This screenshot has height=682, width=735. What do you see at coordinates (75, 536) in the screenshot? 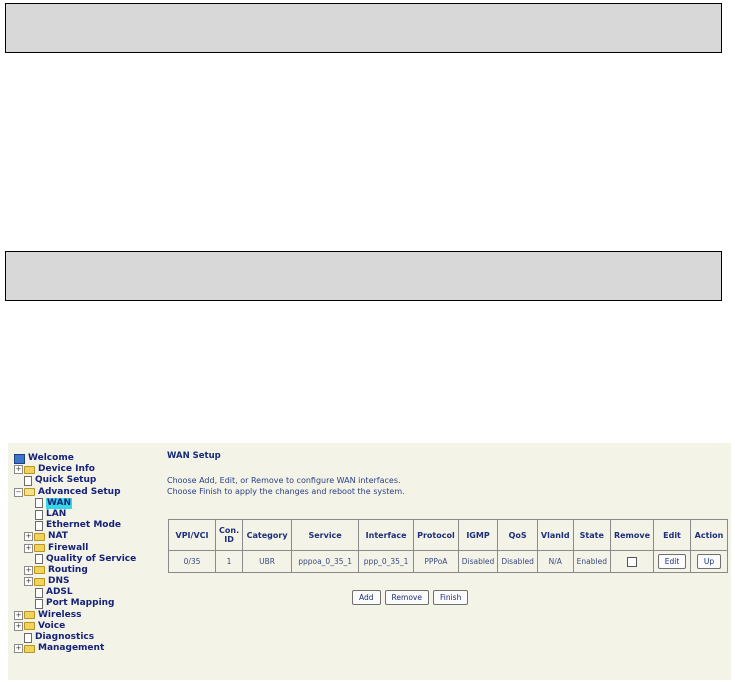
I see `tree-item-nat: + NAT` at bounding box center [75, 536].